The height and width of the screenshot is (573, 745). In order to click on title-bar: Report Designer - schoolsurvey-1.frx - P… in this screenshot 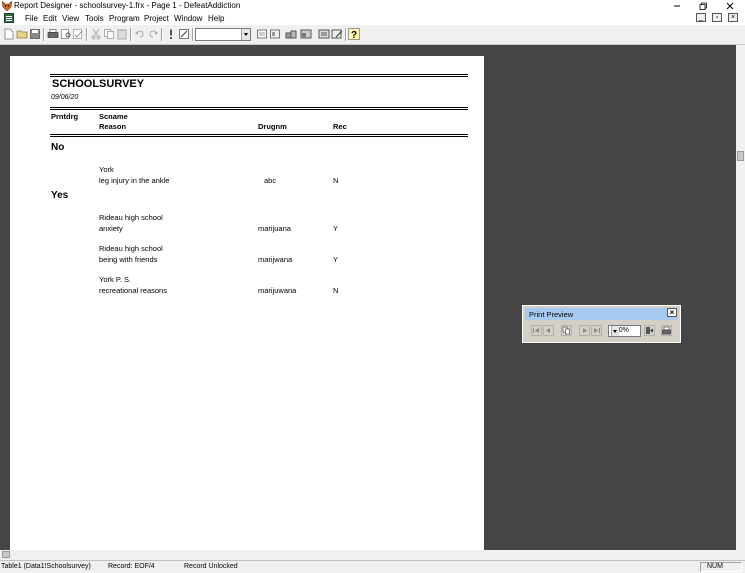, I will do `click(372, 6)`.